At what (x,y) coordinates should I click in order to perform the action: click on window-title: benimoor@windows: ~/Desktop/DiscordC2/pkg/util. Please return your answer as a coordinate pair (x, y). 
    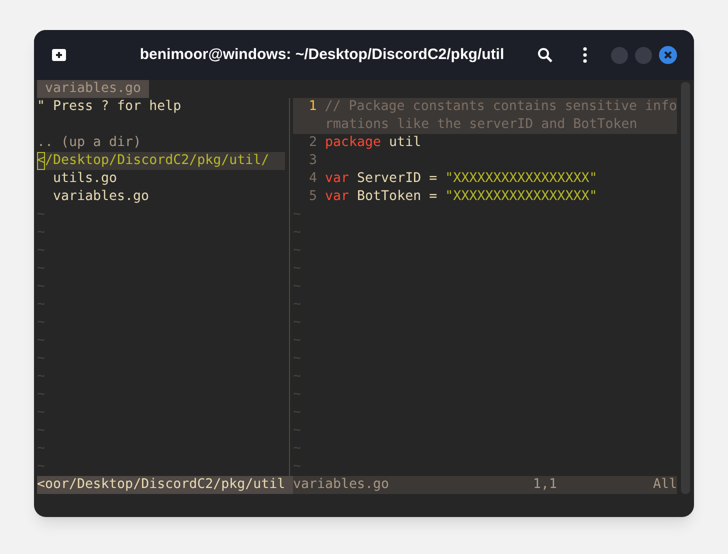
    Looking at the image, I should click on (321, 54).